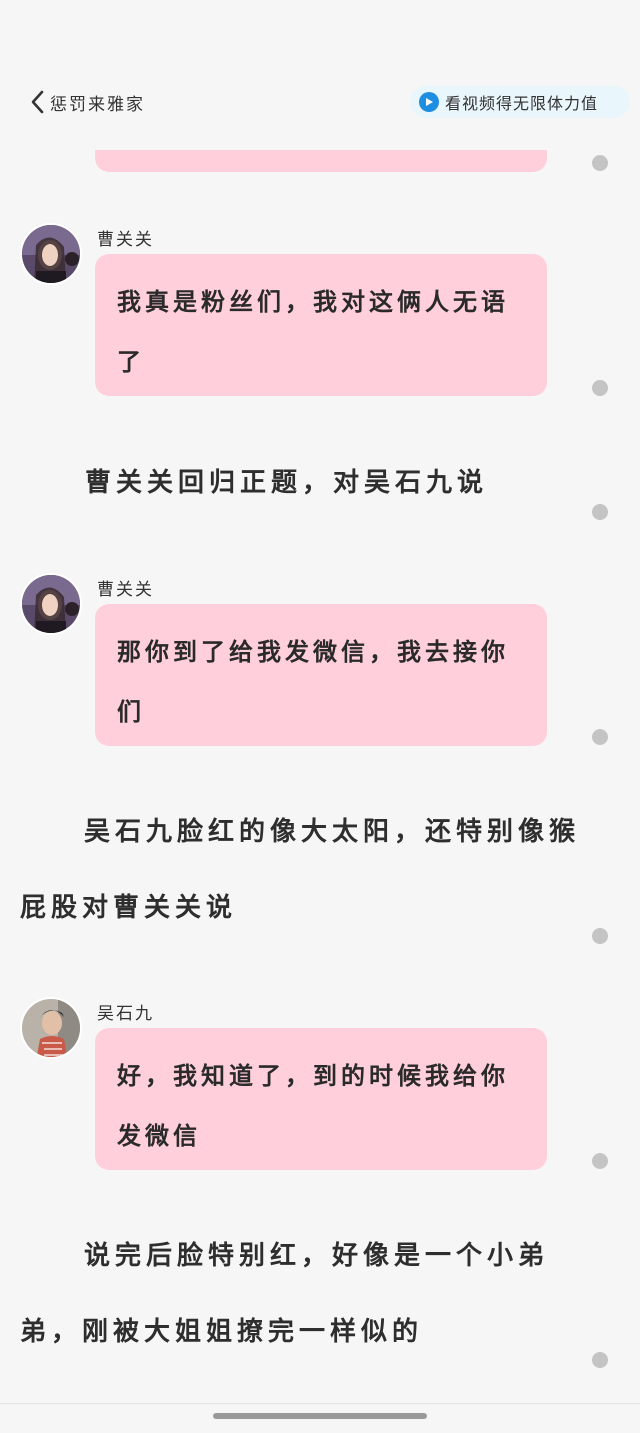 This screenshot has width=640, height=1433. I want to click on top-bar, so click(320, 75).